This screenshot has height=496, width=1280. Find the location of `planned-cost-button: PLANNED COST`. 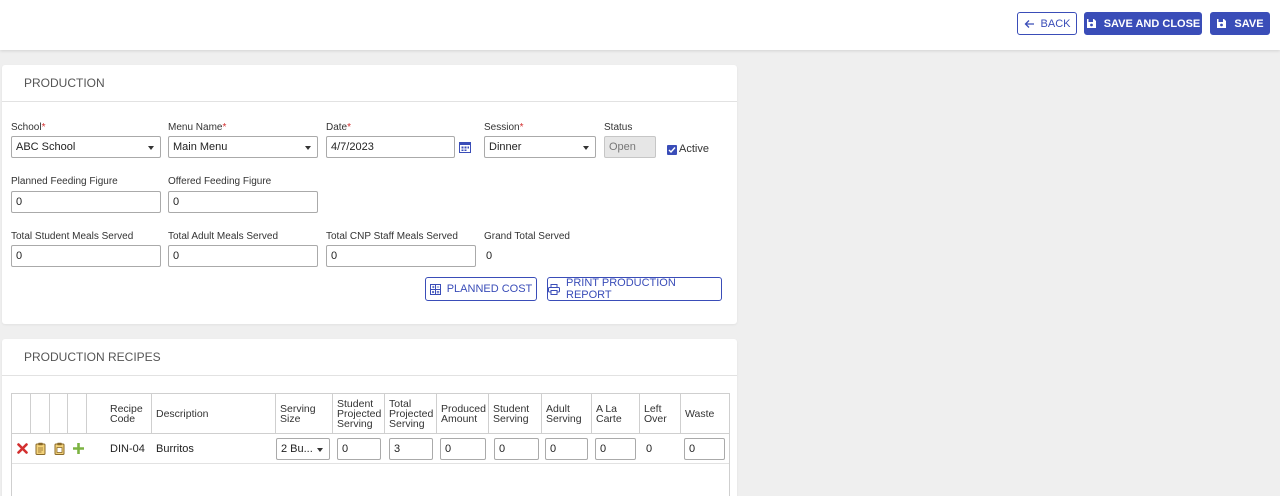

planned-cost-button: PLANNED COST is located at coordinates (481, 289).